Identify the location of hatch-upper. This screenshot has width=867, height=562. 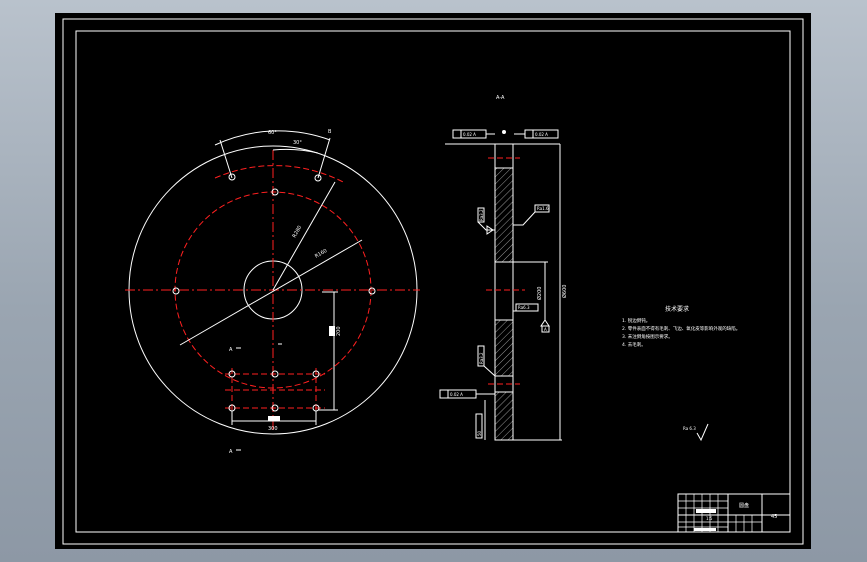
(504, 215).